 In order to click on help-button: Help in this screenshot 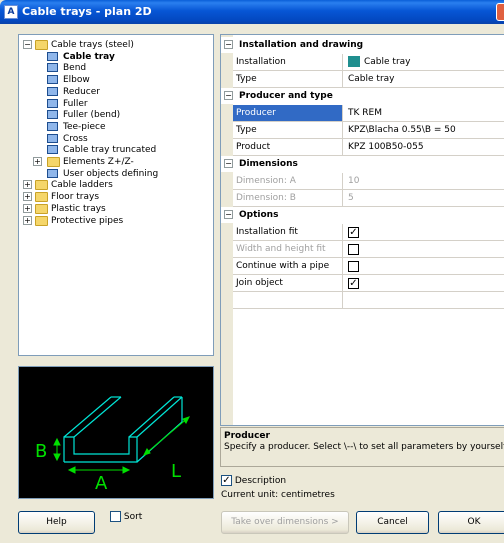, I will do `click(56, 522)`.